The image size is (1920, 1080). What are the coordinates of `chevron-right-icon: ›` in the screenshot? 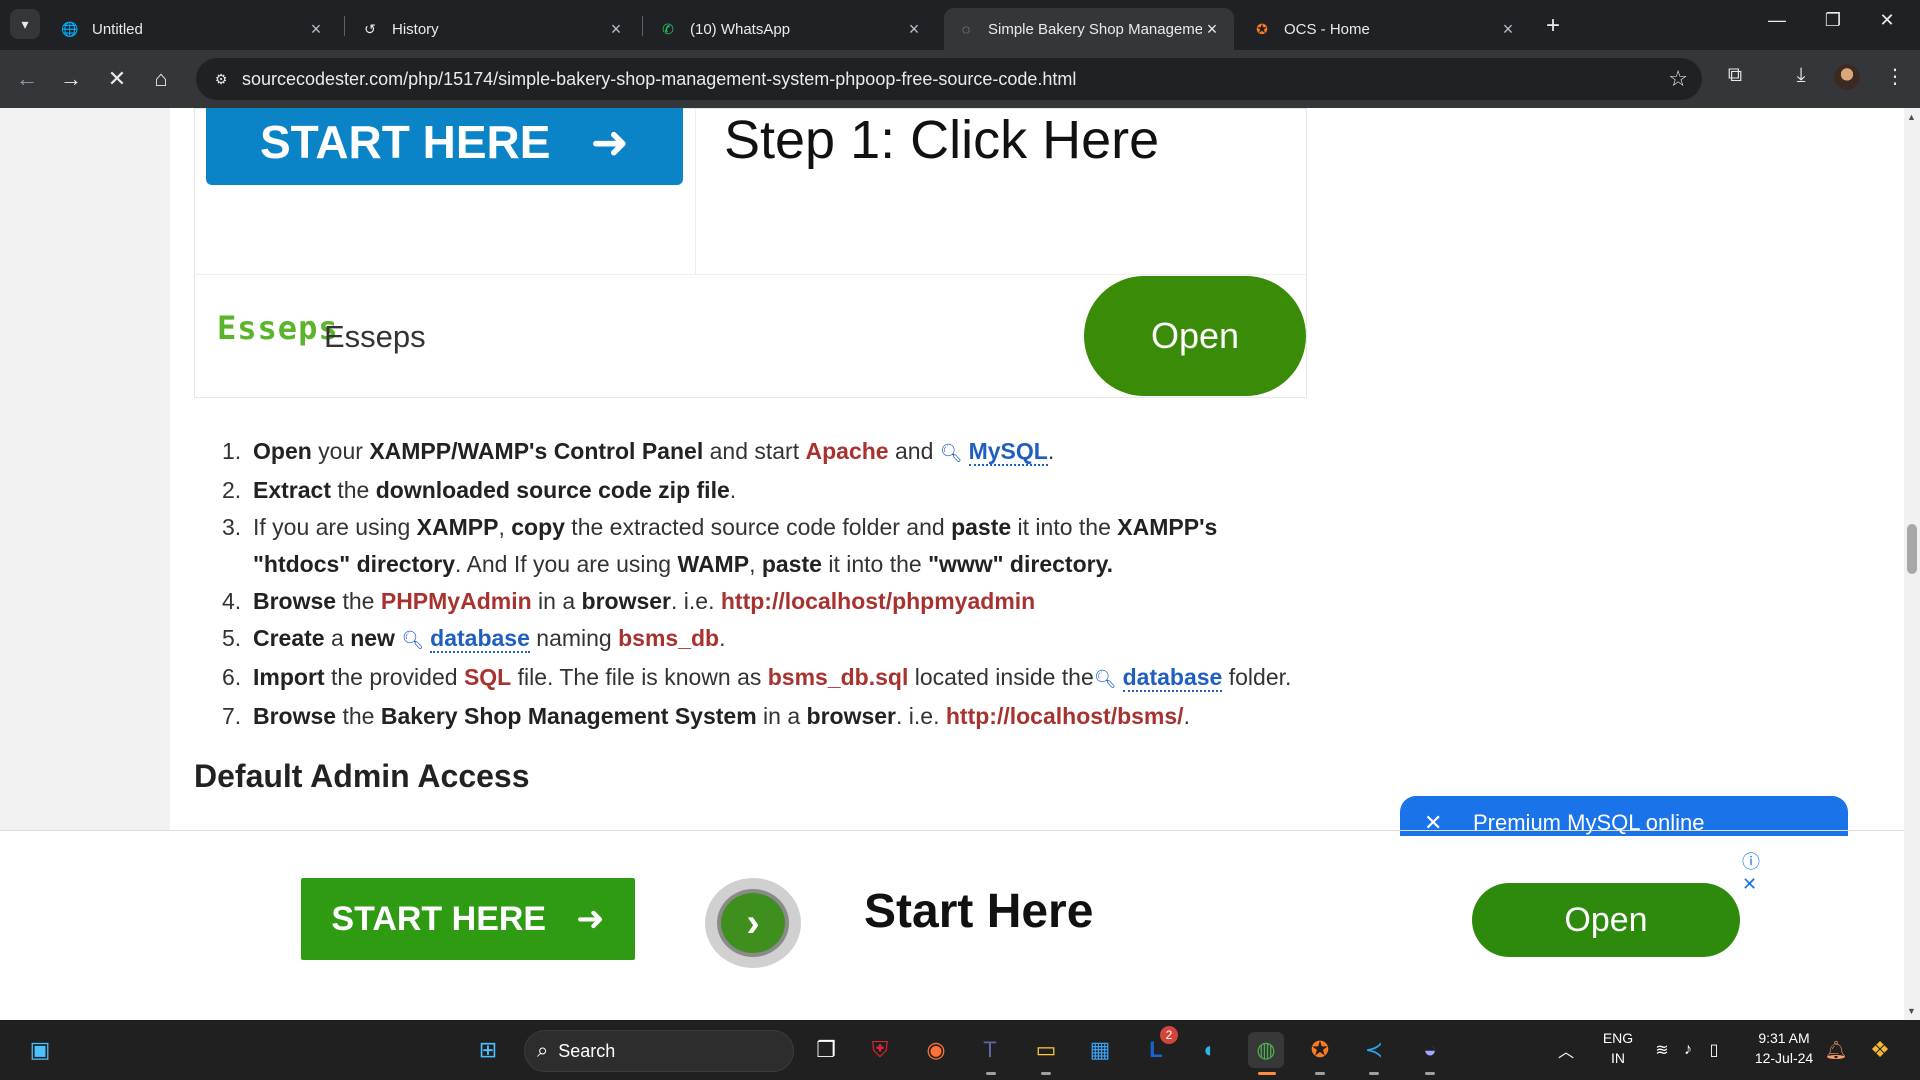 It's located at (753, 923).